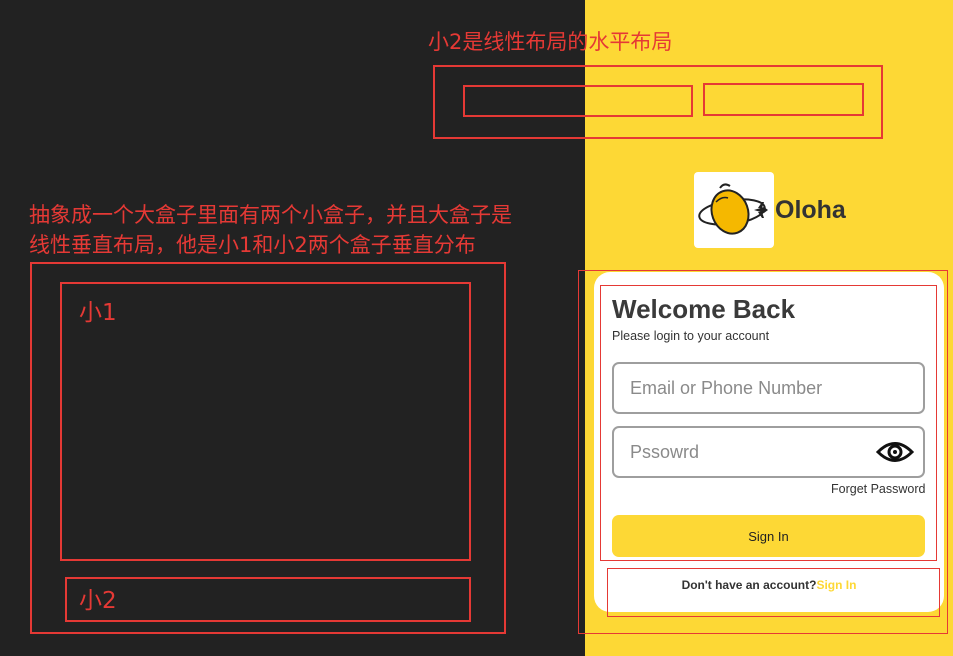  Describe the element at coordinates (98, 601) in the screenshot. I see `annotation-box2-label: 小2` at that location.